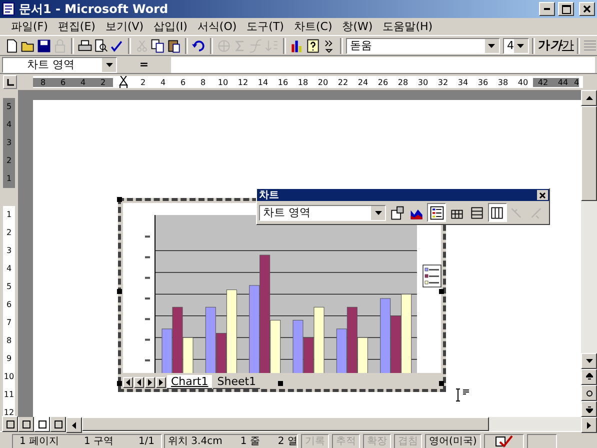 The image size is (597, 448). I want to click on menu-item: 도움말(H), so click(408, 26).